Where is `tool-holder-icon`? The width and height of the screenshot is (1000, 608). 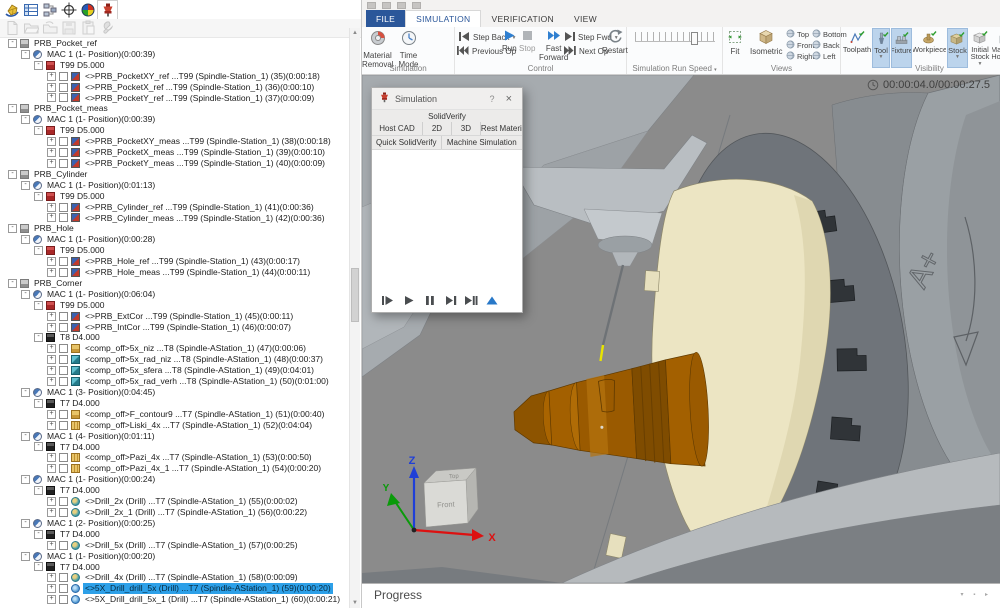
tool-holder-icon is located at coordinates (107, 10).